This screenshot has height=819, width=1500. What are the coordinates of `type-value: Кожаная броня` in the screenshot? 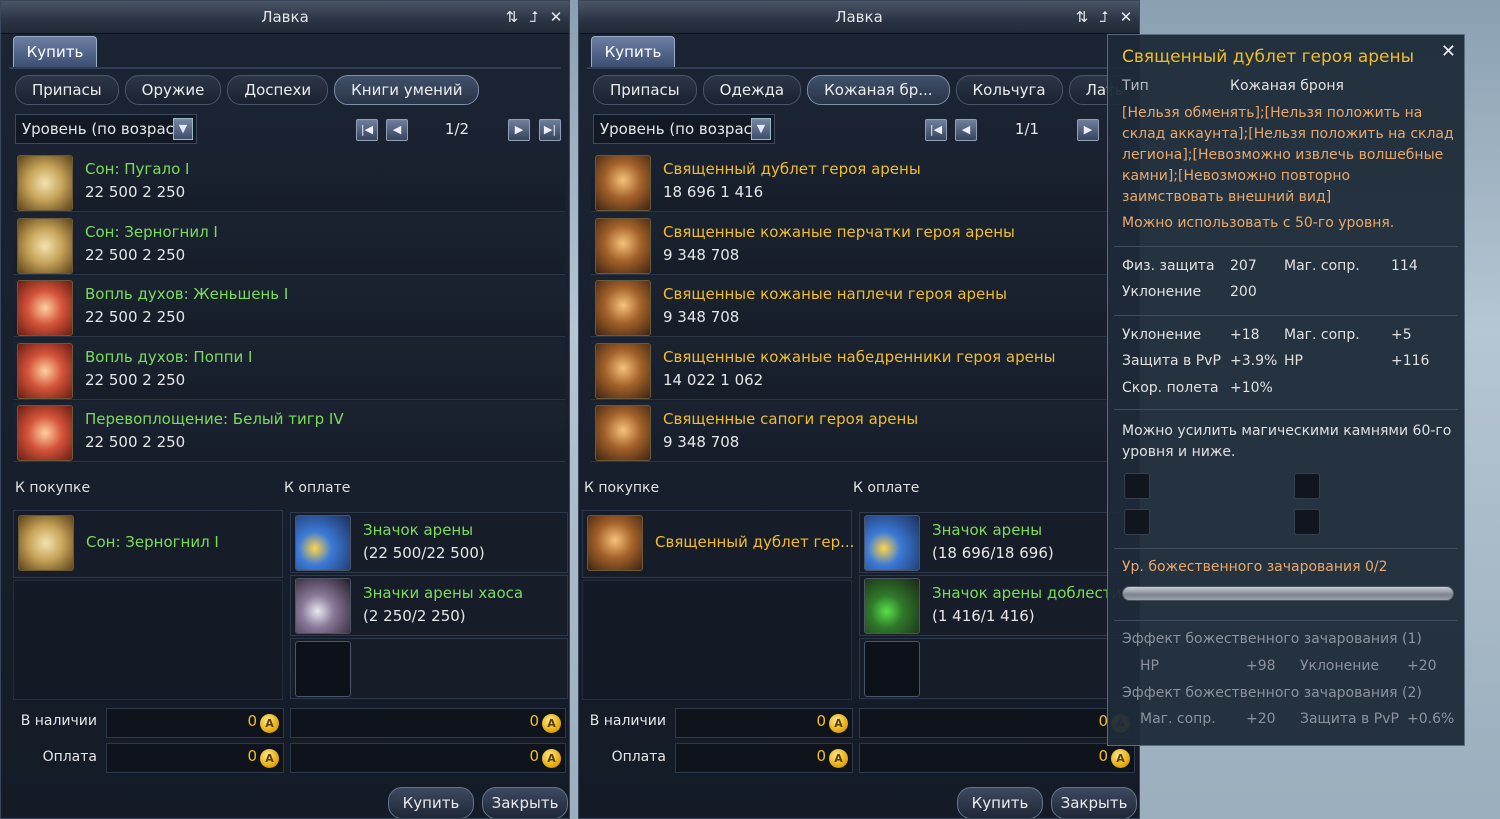 It's located at (1287, 86).